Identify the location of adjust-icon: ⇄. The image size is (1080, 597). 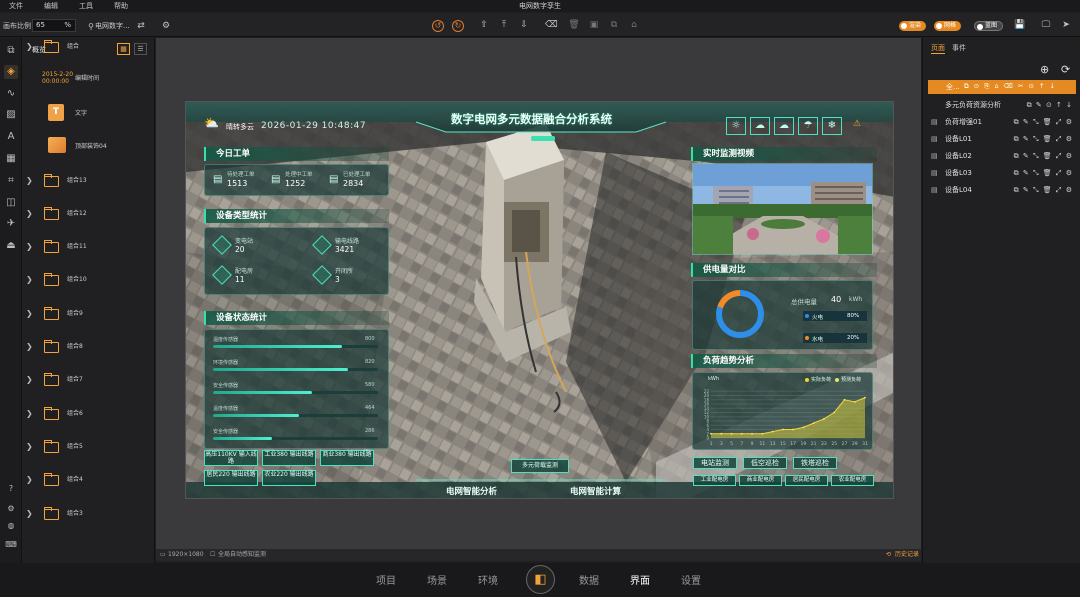
(141, 26).